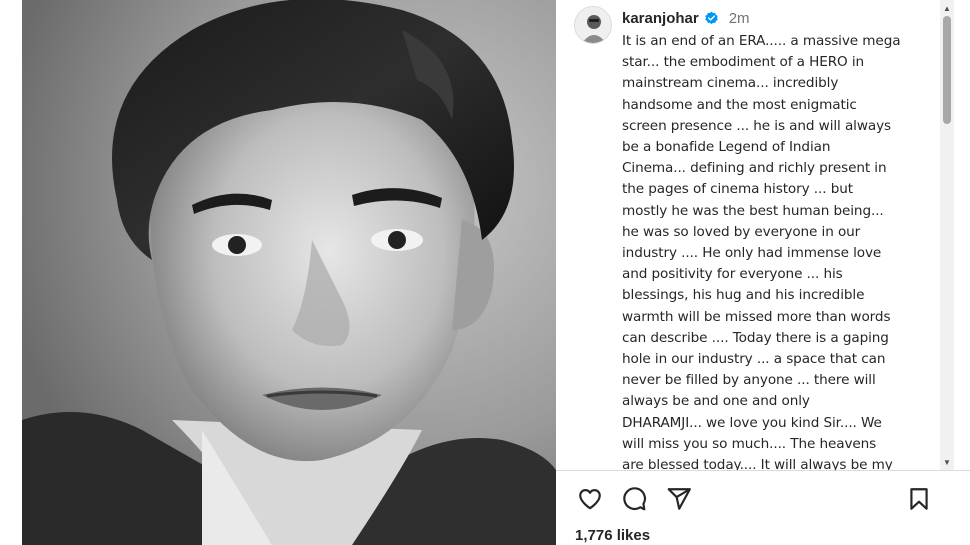 This screenshot has width=970, height=545. I want to click on share-button, so click(679, 499).